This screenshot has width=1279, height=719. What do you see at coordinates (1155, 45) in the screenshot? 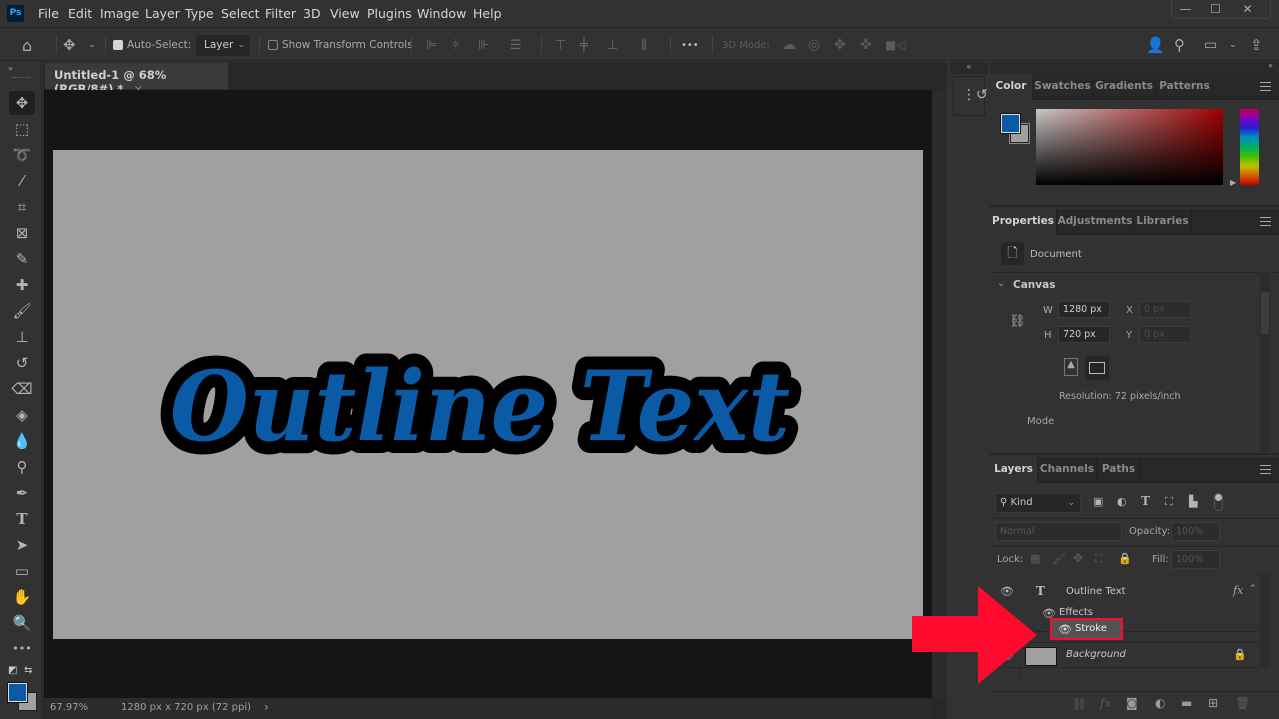
I see `share-user-icon: 👤` at bounding box center [1155, 45].